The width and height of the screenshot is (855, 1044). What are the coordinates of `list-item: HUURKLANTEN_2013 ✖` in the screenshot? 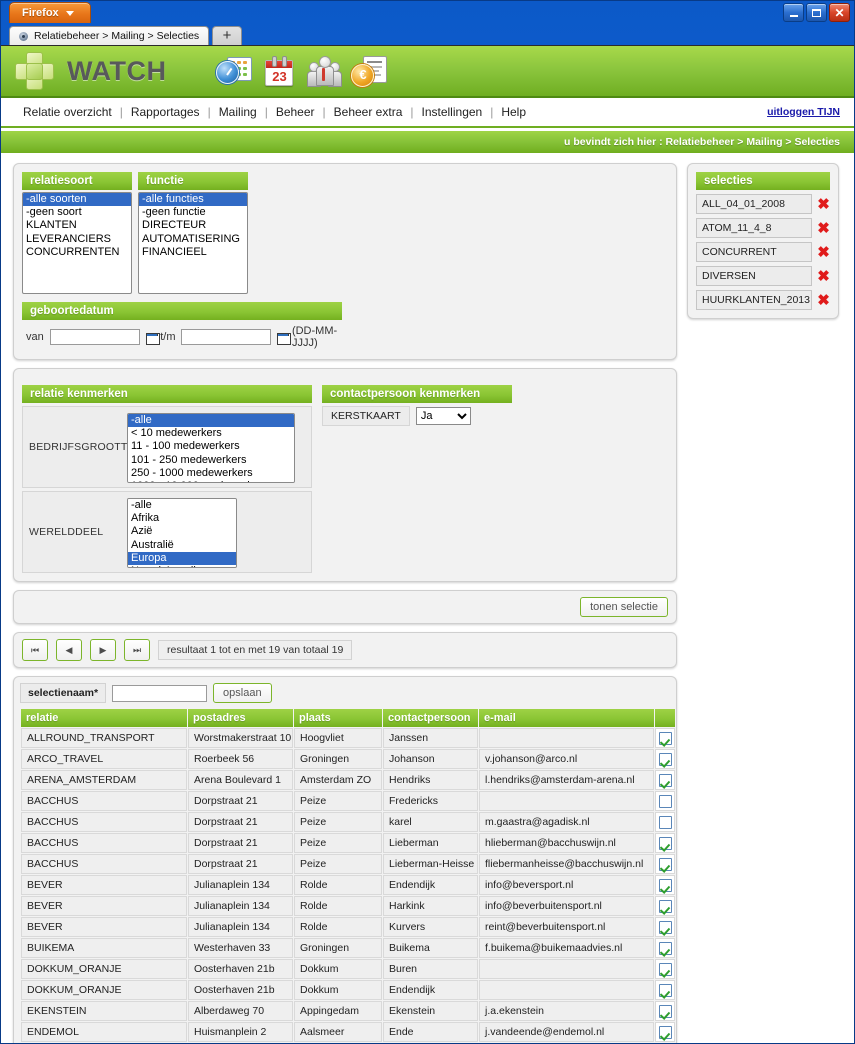 It's located at (763, 300).